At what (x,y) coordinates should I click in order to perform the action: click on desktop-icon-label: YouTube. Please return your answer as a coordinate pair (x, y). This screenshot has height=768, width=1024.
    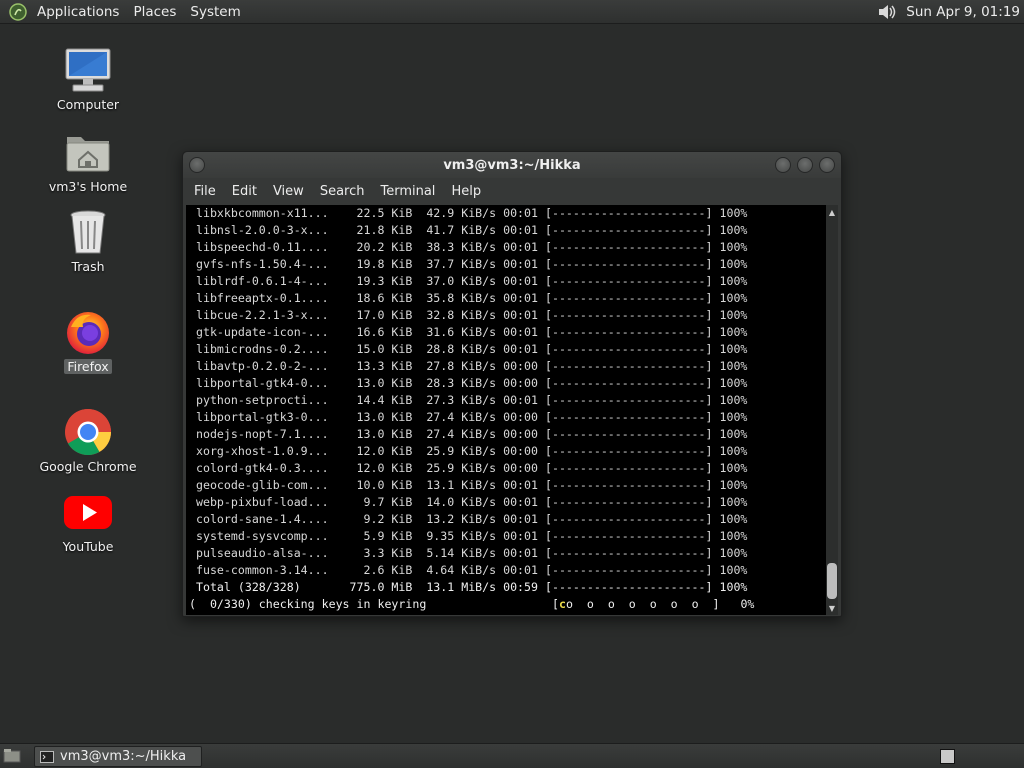
    Looking at the image, I should click on (88, 546).